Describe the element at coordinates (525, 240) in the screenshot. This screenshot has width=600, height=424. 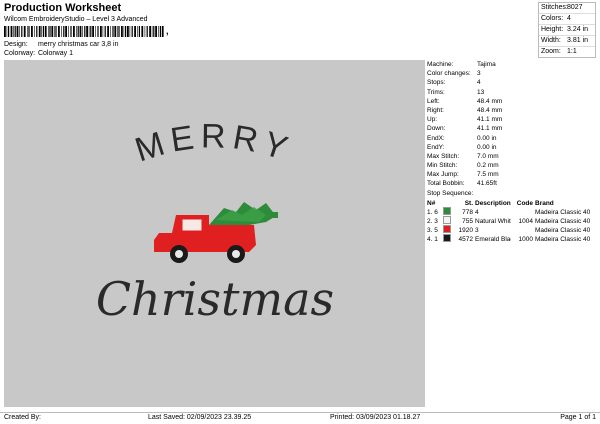
I see `row-code: 1000` at that location.